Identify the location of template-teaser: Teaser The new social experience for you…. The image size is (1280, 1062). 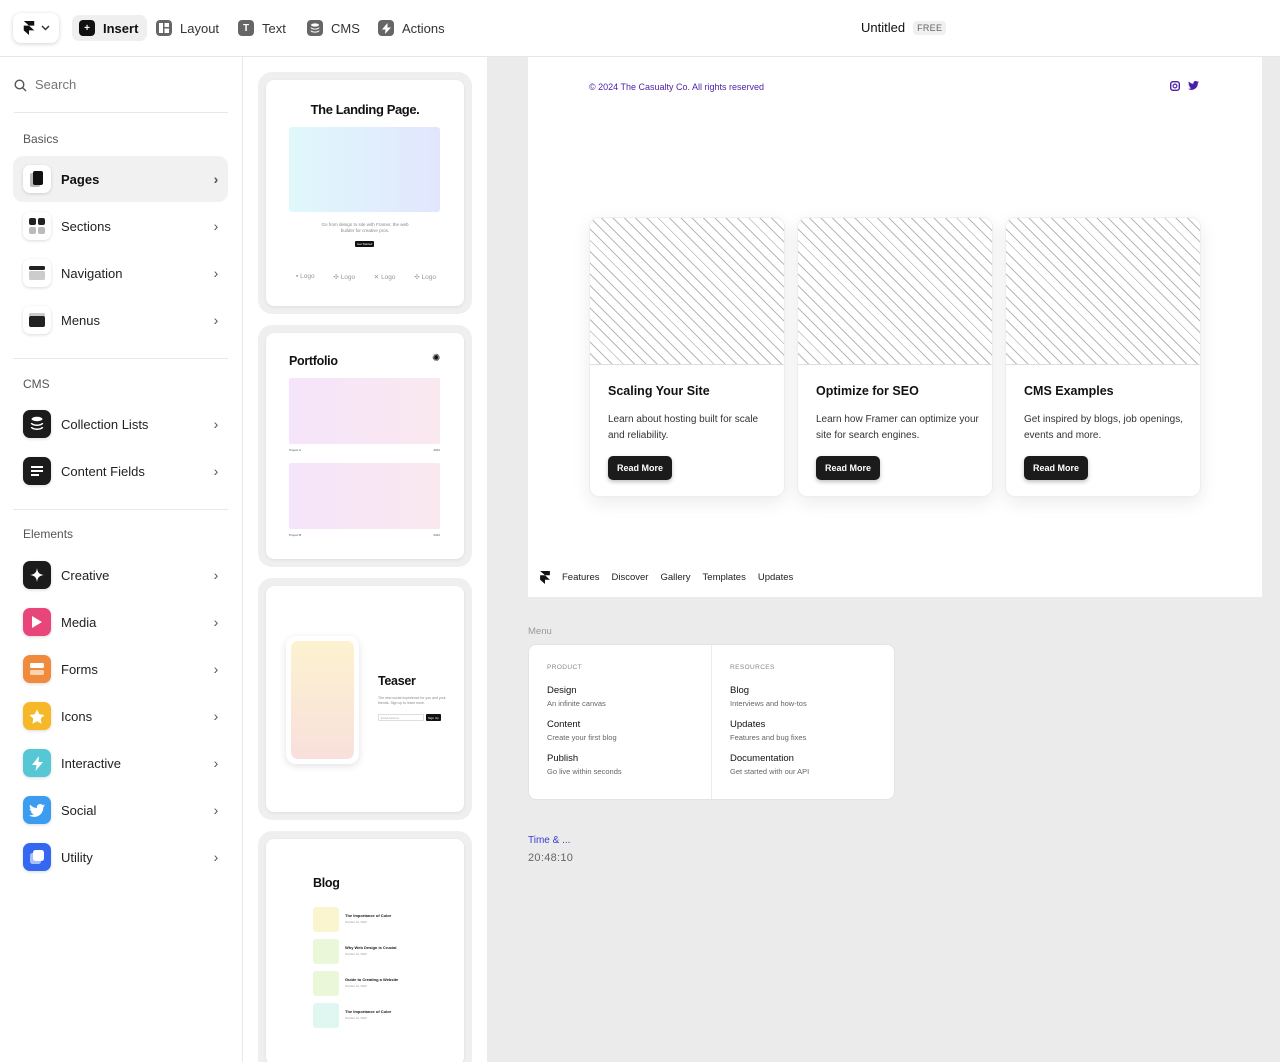
(365, 699).